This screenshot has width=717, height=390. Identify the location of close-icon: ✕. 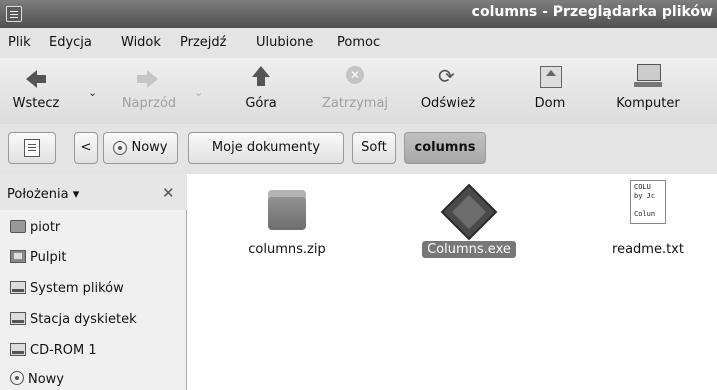
(168, 193).